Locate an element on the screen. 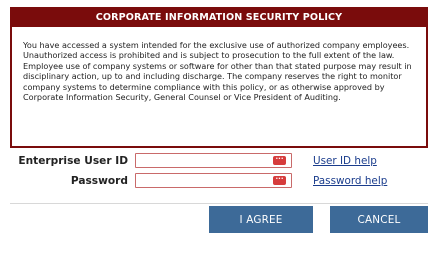 The width and height of the screenshot is (437, 253). password-label: Password is located at coordinates (99, 181).